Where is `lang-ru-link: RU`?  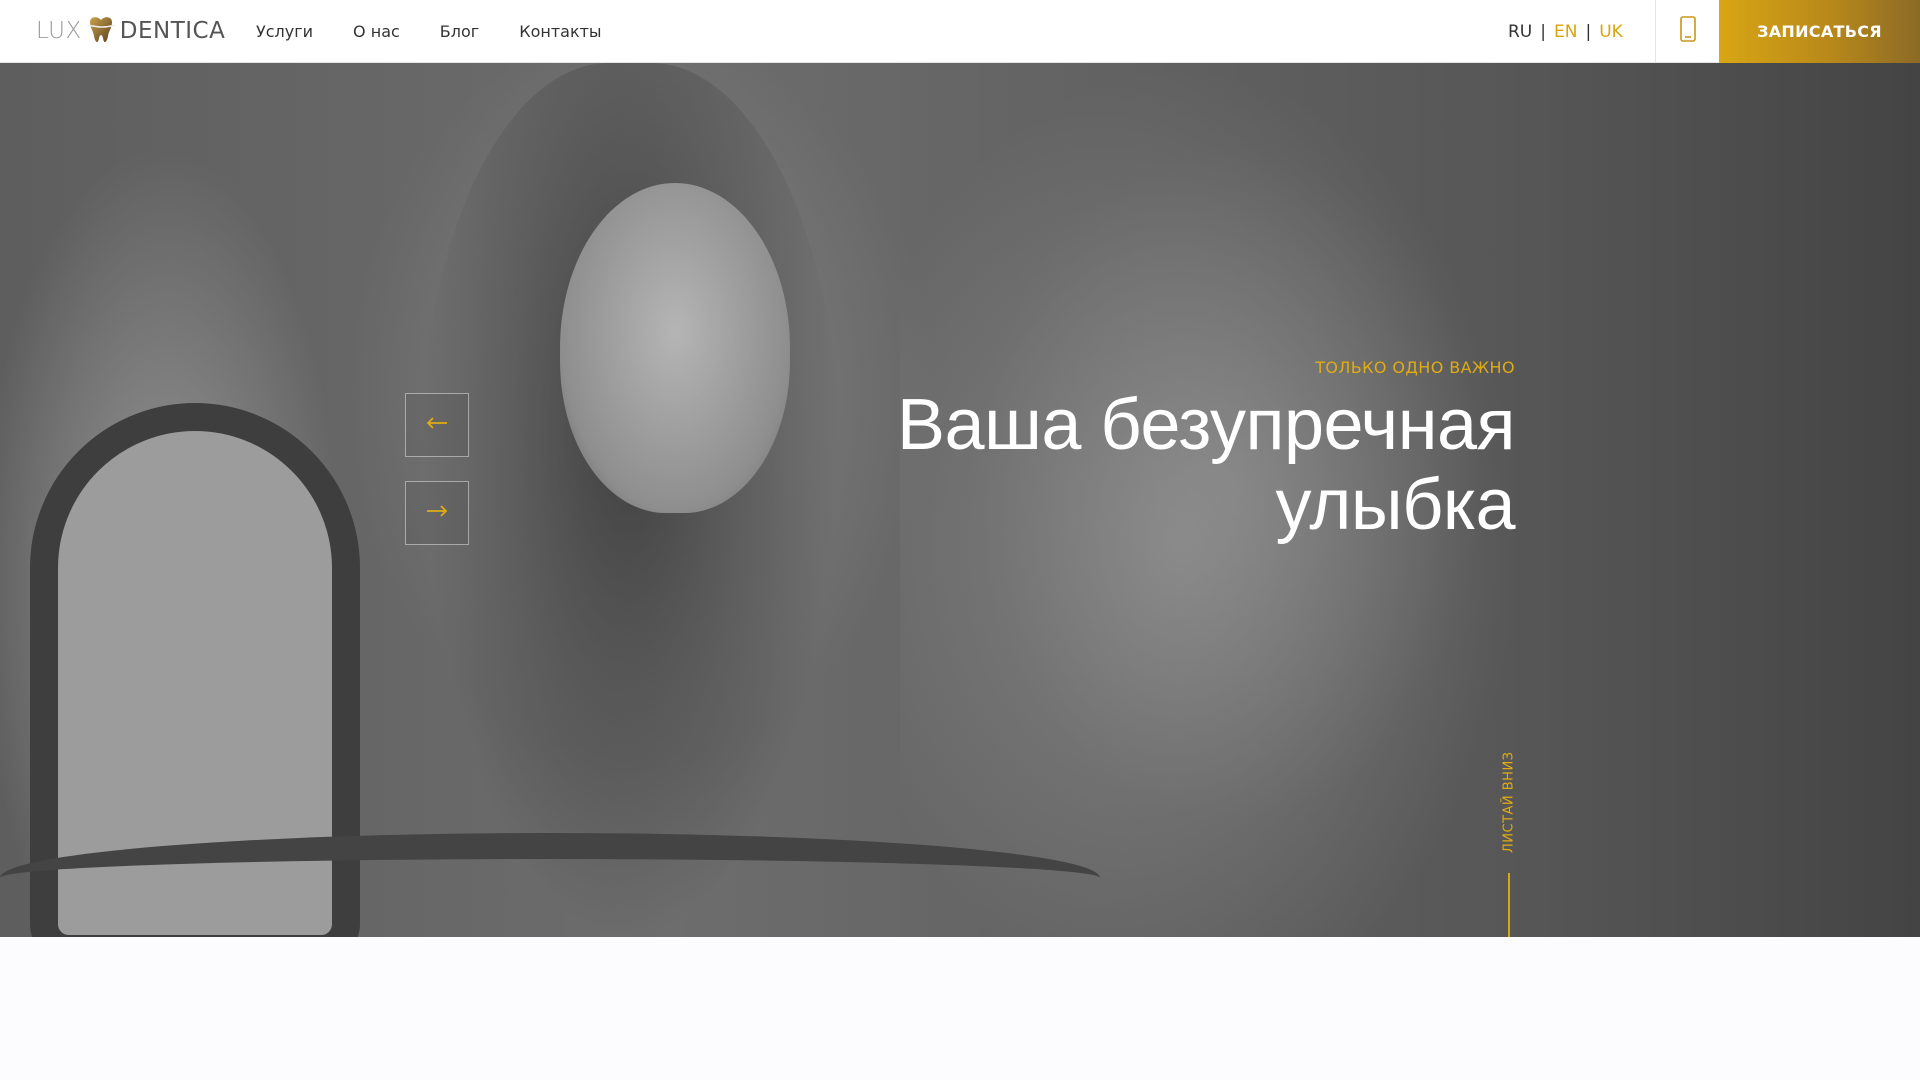
lang-ru-link: RU is located at coordinates (1520, 32).